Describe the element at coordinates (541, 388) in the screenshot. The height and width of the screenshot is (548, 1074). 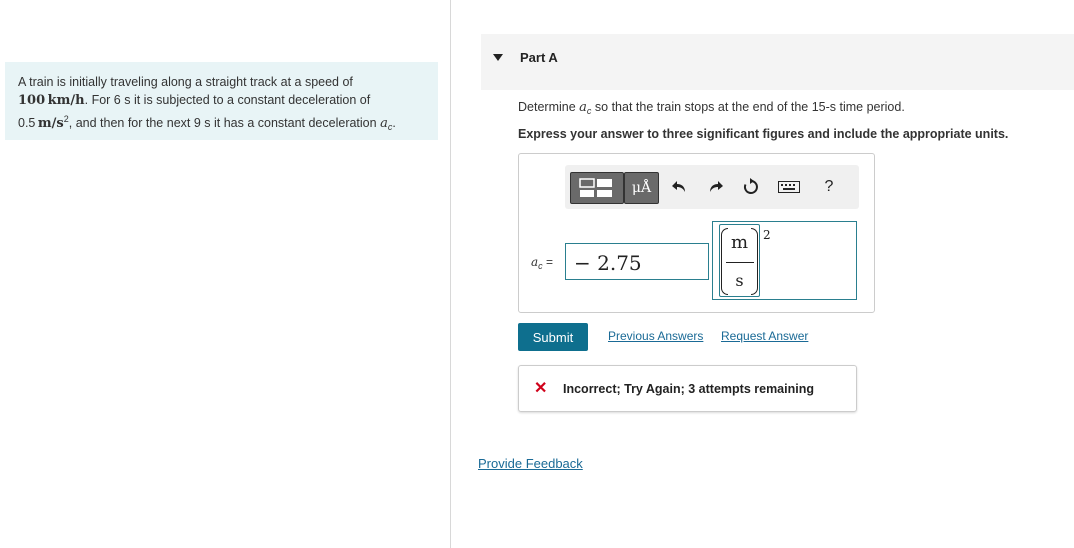
I see `incorrect-x-icon: ✕` at that location.